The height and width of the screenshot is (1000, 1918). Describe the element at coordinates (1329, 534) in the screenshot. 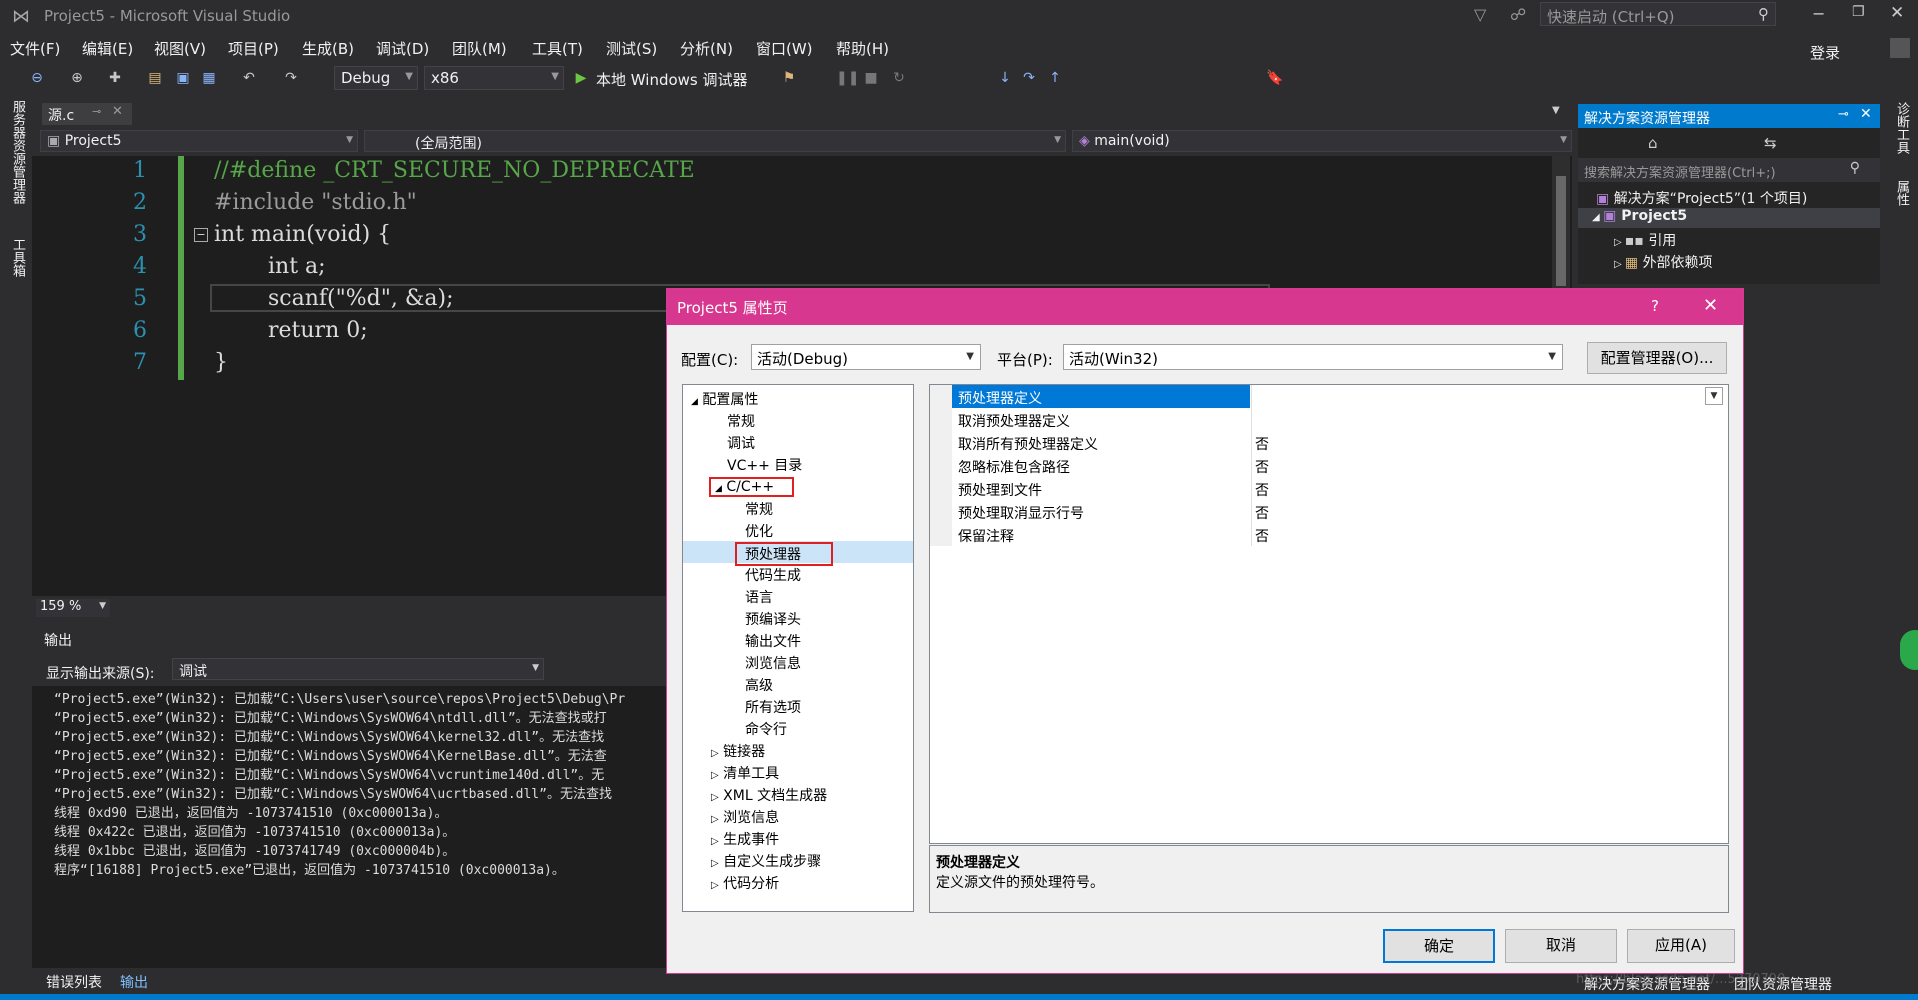

I see `property-row: 保留注释 否` at that location.